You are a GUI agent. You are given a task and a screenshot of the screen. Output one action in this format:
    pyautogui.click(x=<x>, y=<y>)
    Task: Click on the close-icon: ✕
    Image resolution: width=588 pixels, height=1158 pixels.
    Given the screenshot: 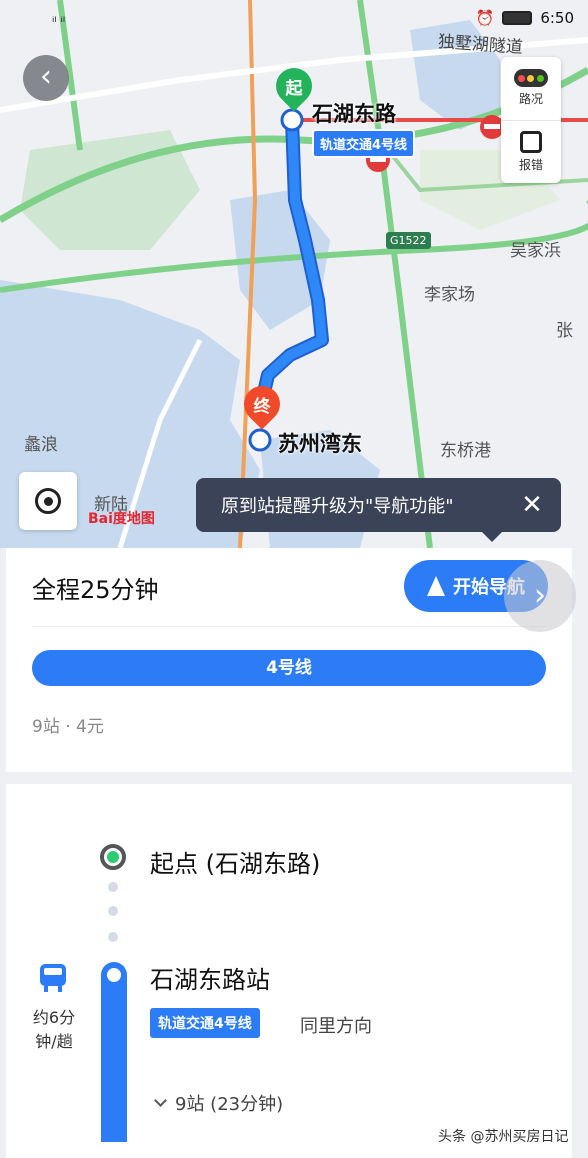 What is the action you would take?
    pyautogui.click(x=532, y=505)
    